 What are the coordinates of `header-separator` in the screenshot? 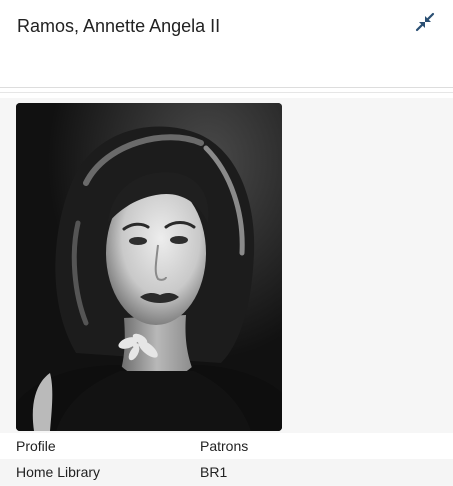 It's located at (226, 92).